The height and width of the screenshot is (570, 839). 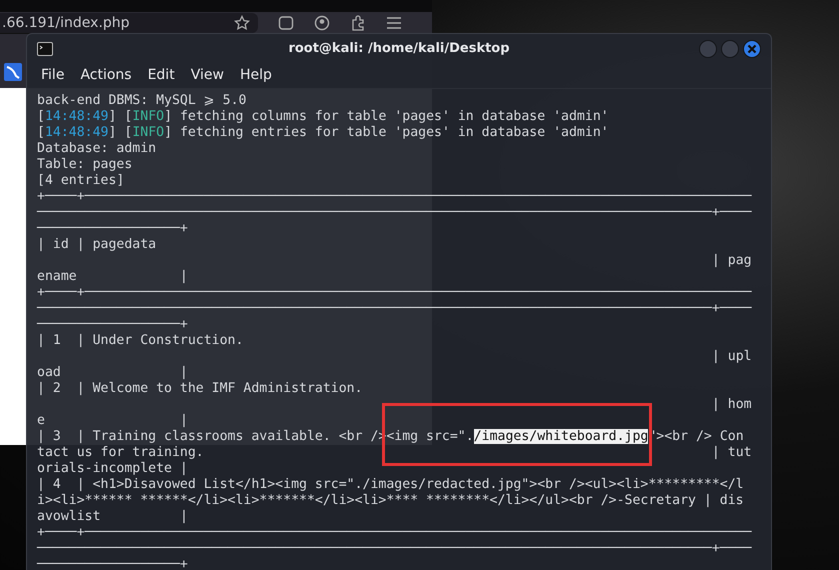 What do you see at coordinates (52, 75) in the screenshot?
I see `menu-item: File` at bounding box center [52, 75].